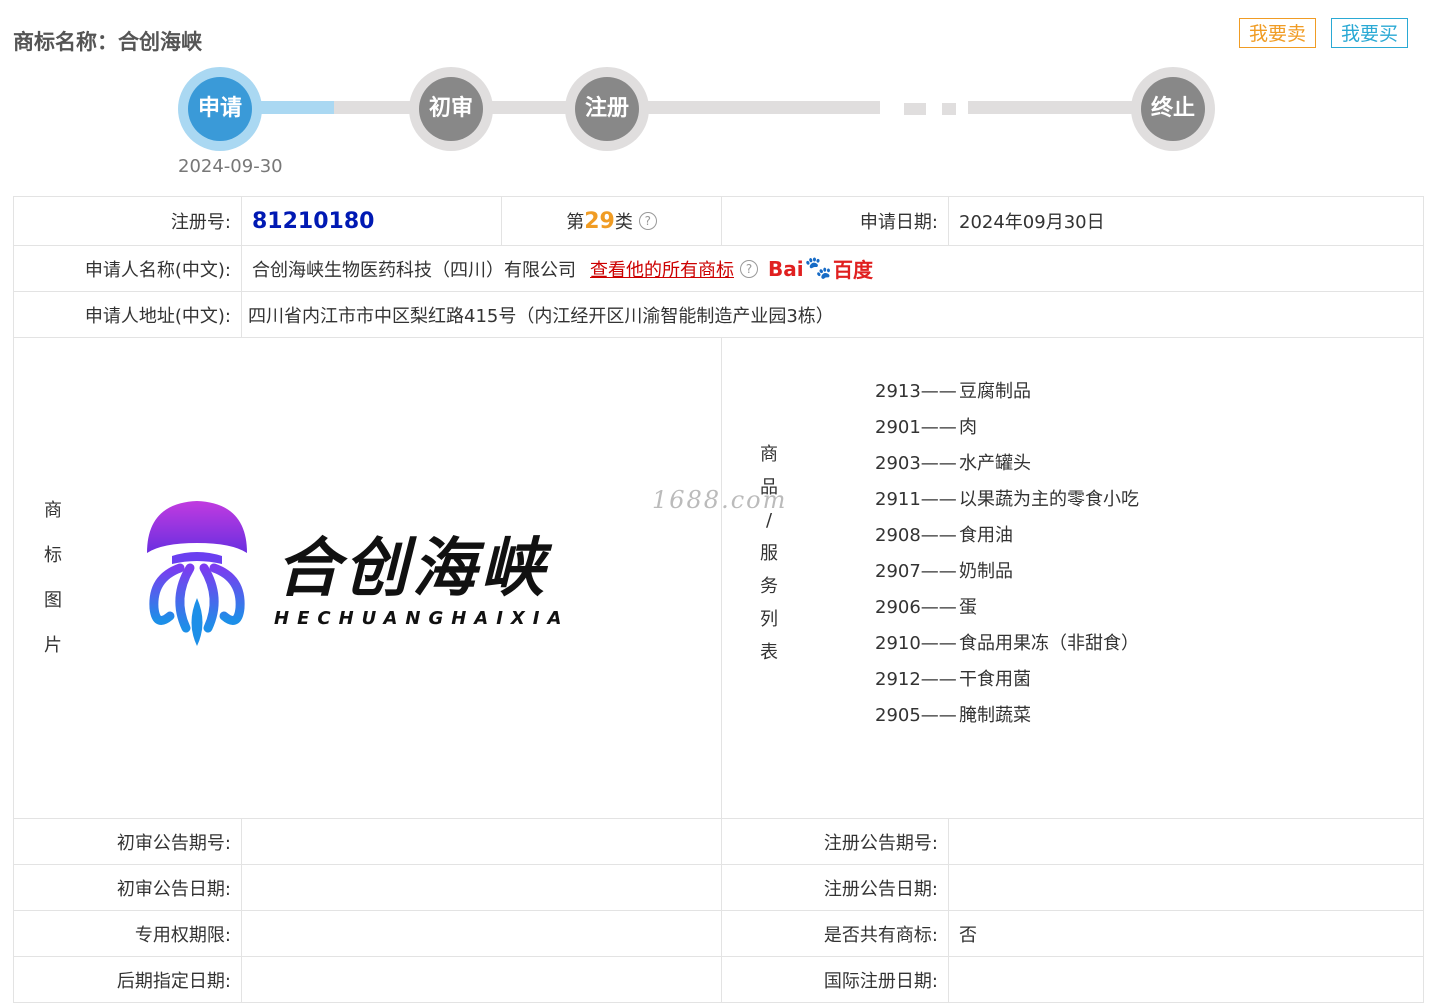 This screenshot has height=1003, width=1444. Describe the element at coordinates (835, 979) in the screenshot. I see `intl-reg-label: 国际注册日期:` at that location.